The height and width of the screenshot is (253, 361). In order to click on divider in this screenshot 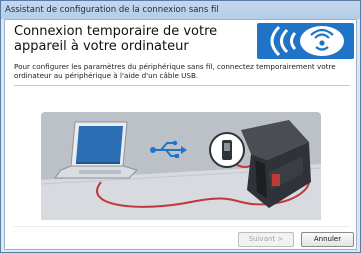, I will do `click(182, 85)`.